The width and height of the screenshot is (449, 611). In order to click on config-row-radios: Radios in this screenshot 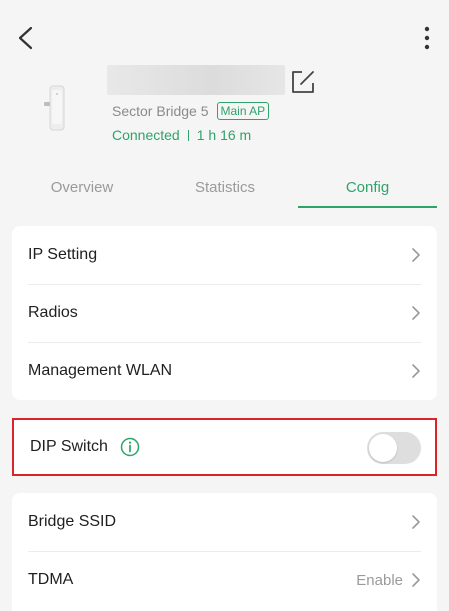, I will do `click(224, 313)`.